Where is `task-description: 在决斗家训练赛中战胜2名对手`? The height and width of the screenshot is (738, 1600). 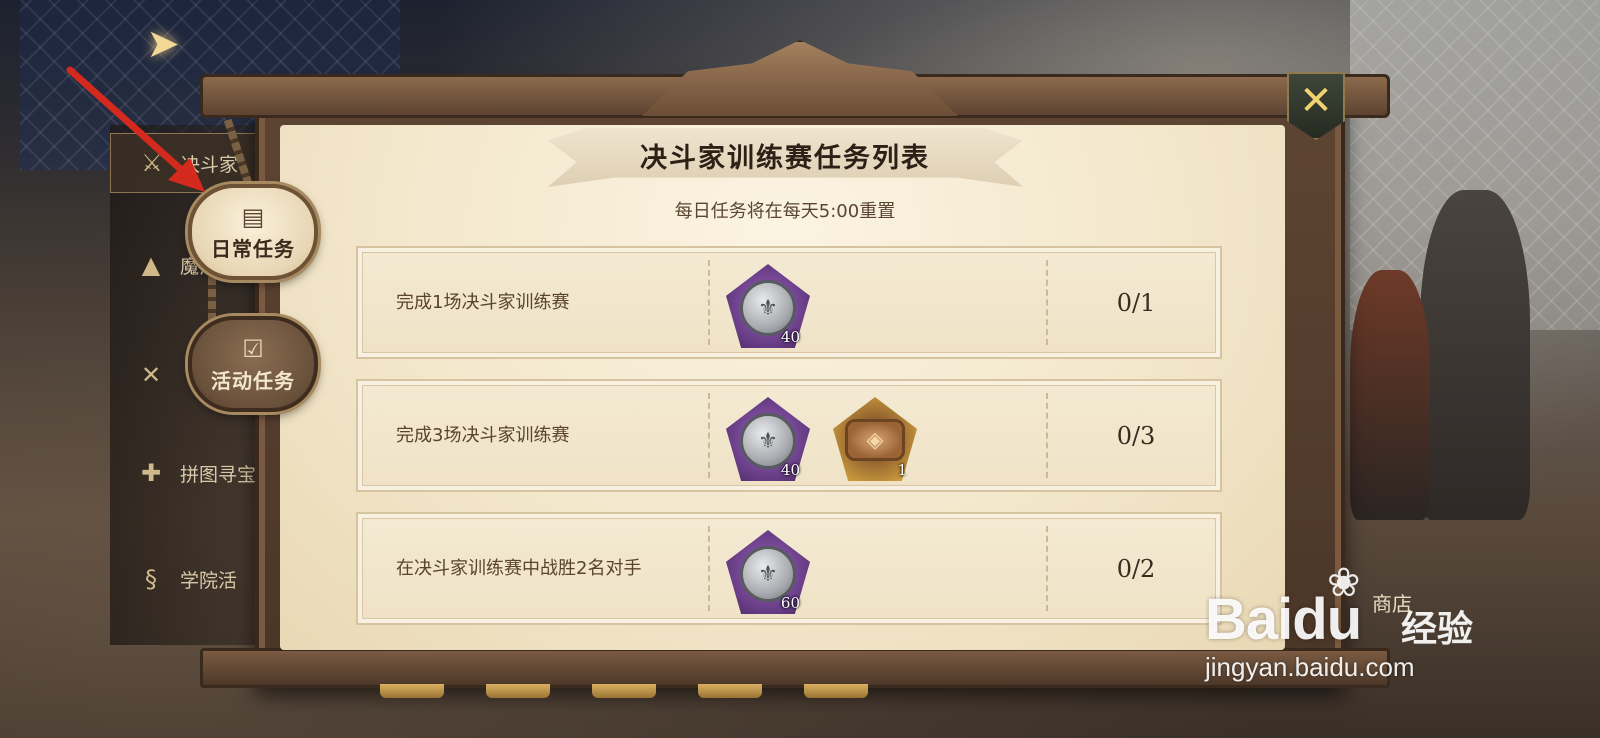
task-description: 在决斗家训练赛中战胜2名对手 is located at coordinates (519, 568).